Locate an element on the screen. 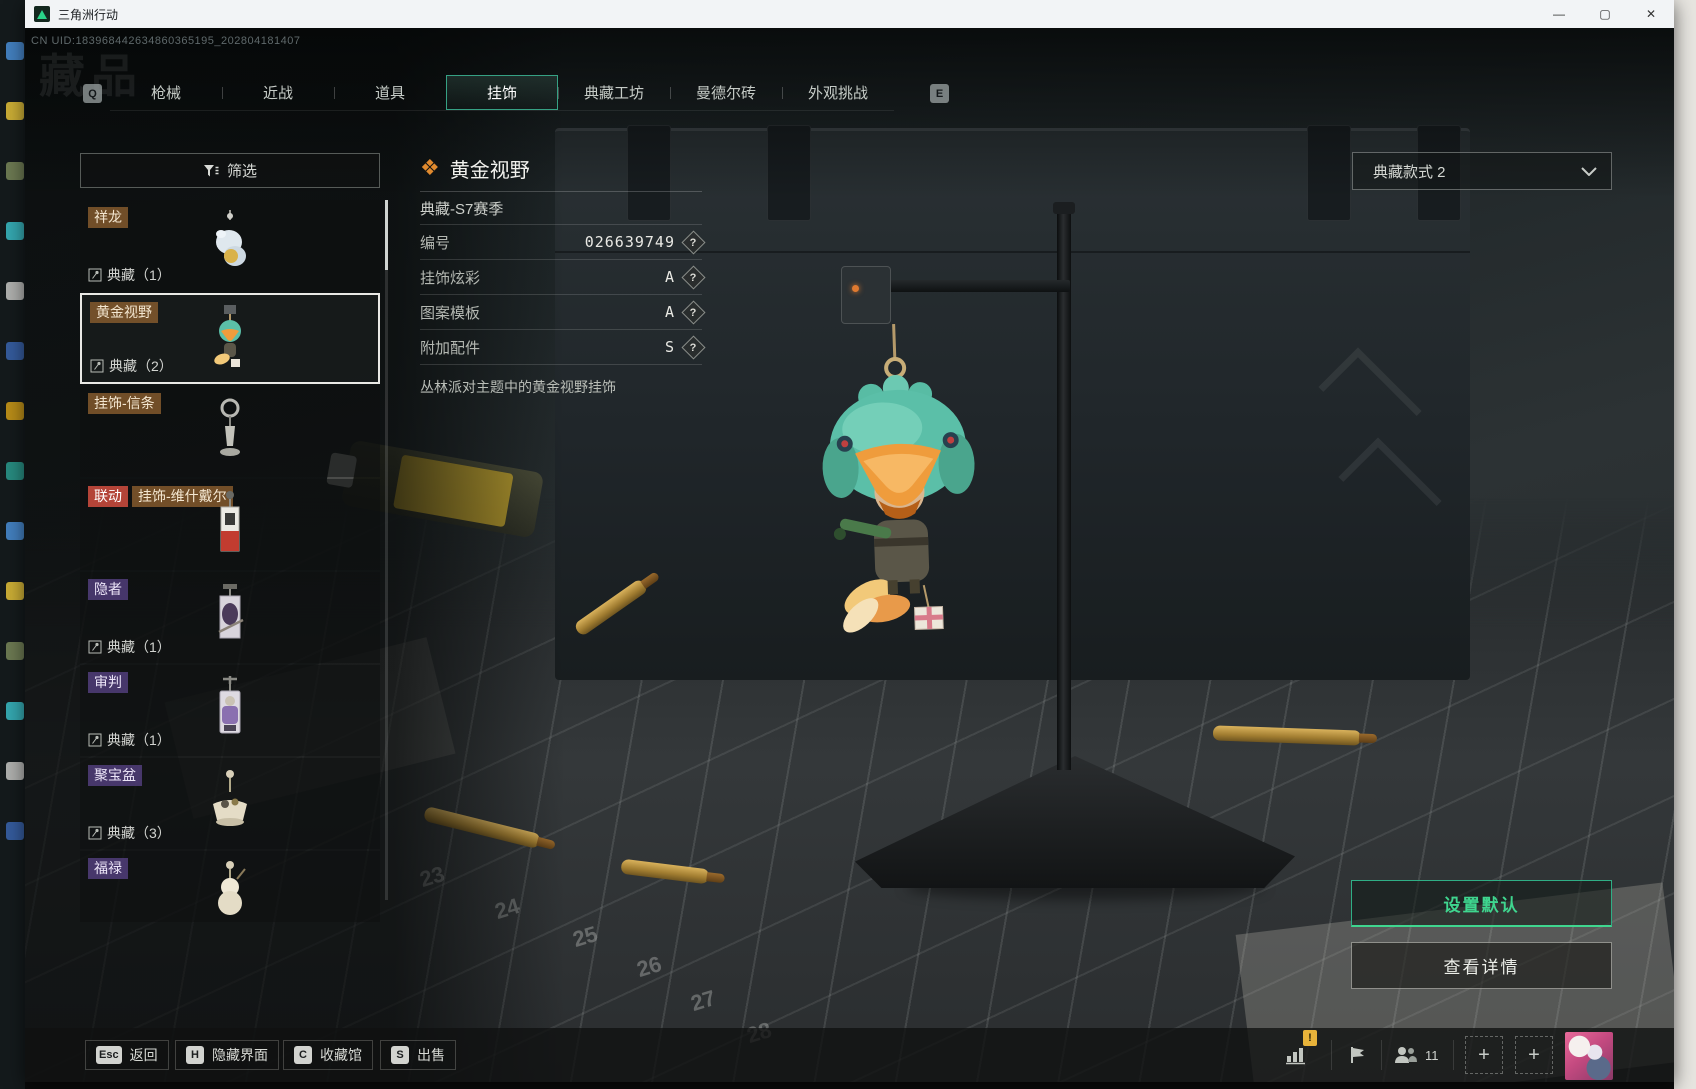  hide-ui-shortcut: H 隐藏界面 is located at coordinates (227, 1055).